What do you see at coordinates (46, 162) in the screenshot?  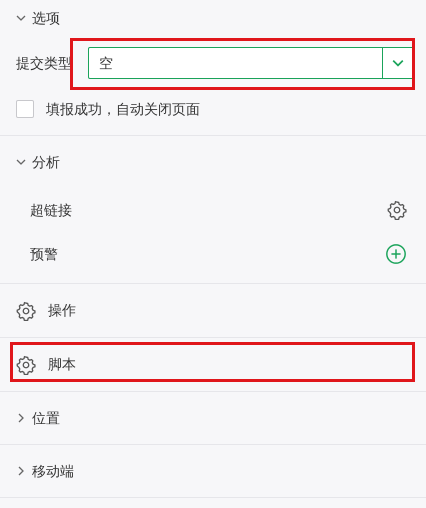 I see `section-title: 分析` at bounding box center [46, 162].